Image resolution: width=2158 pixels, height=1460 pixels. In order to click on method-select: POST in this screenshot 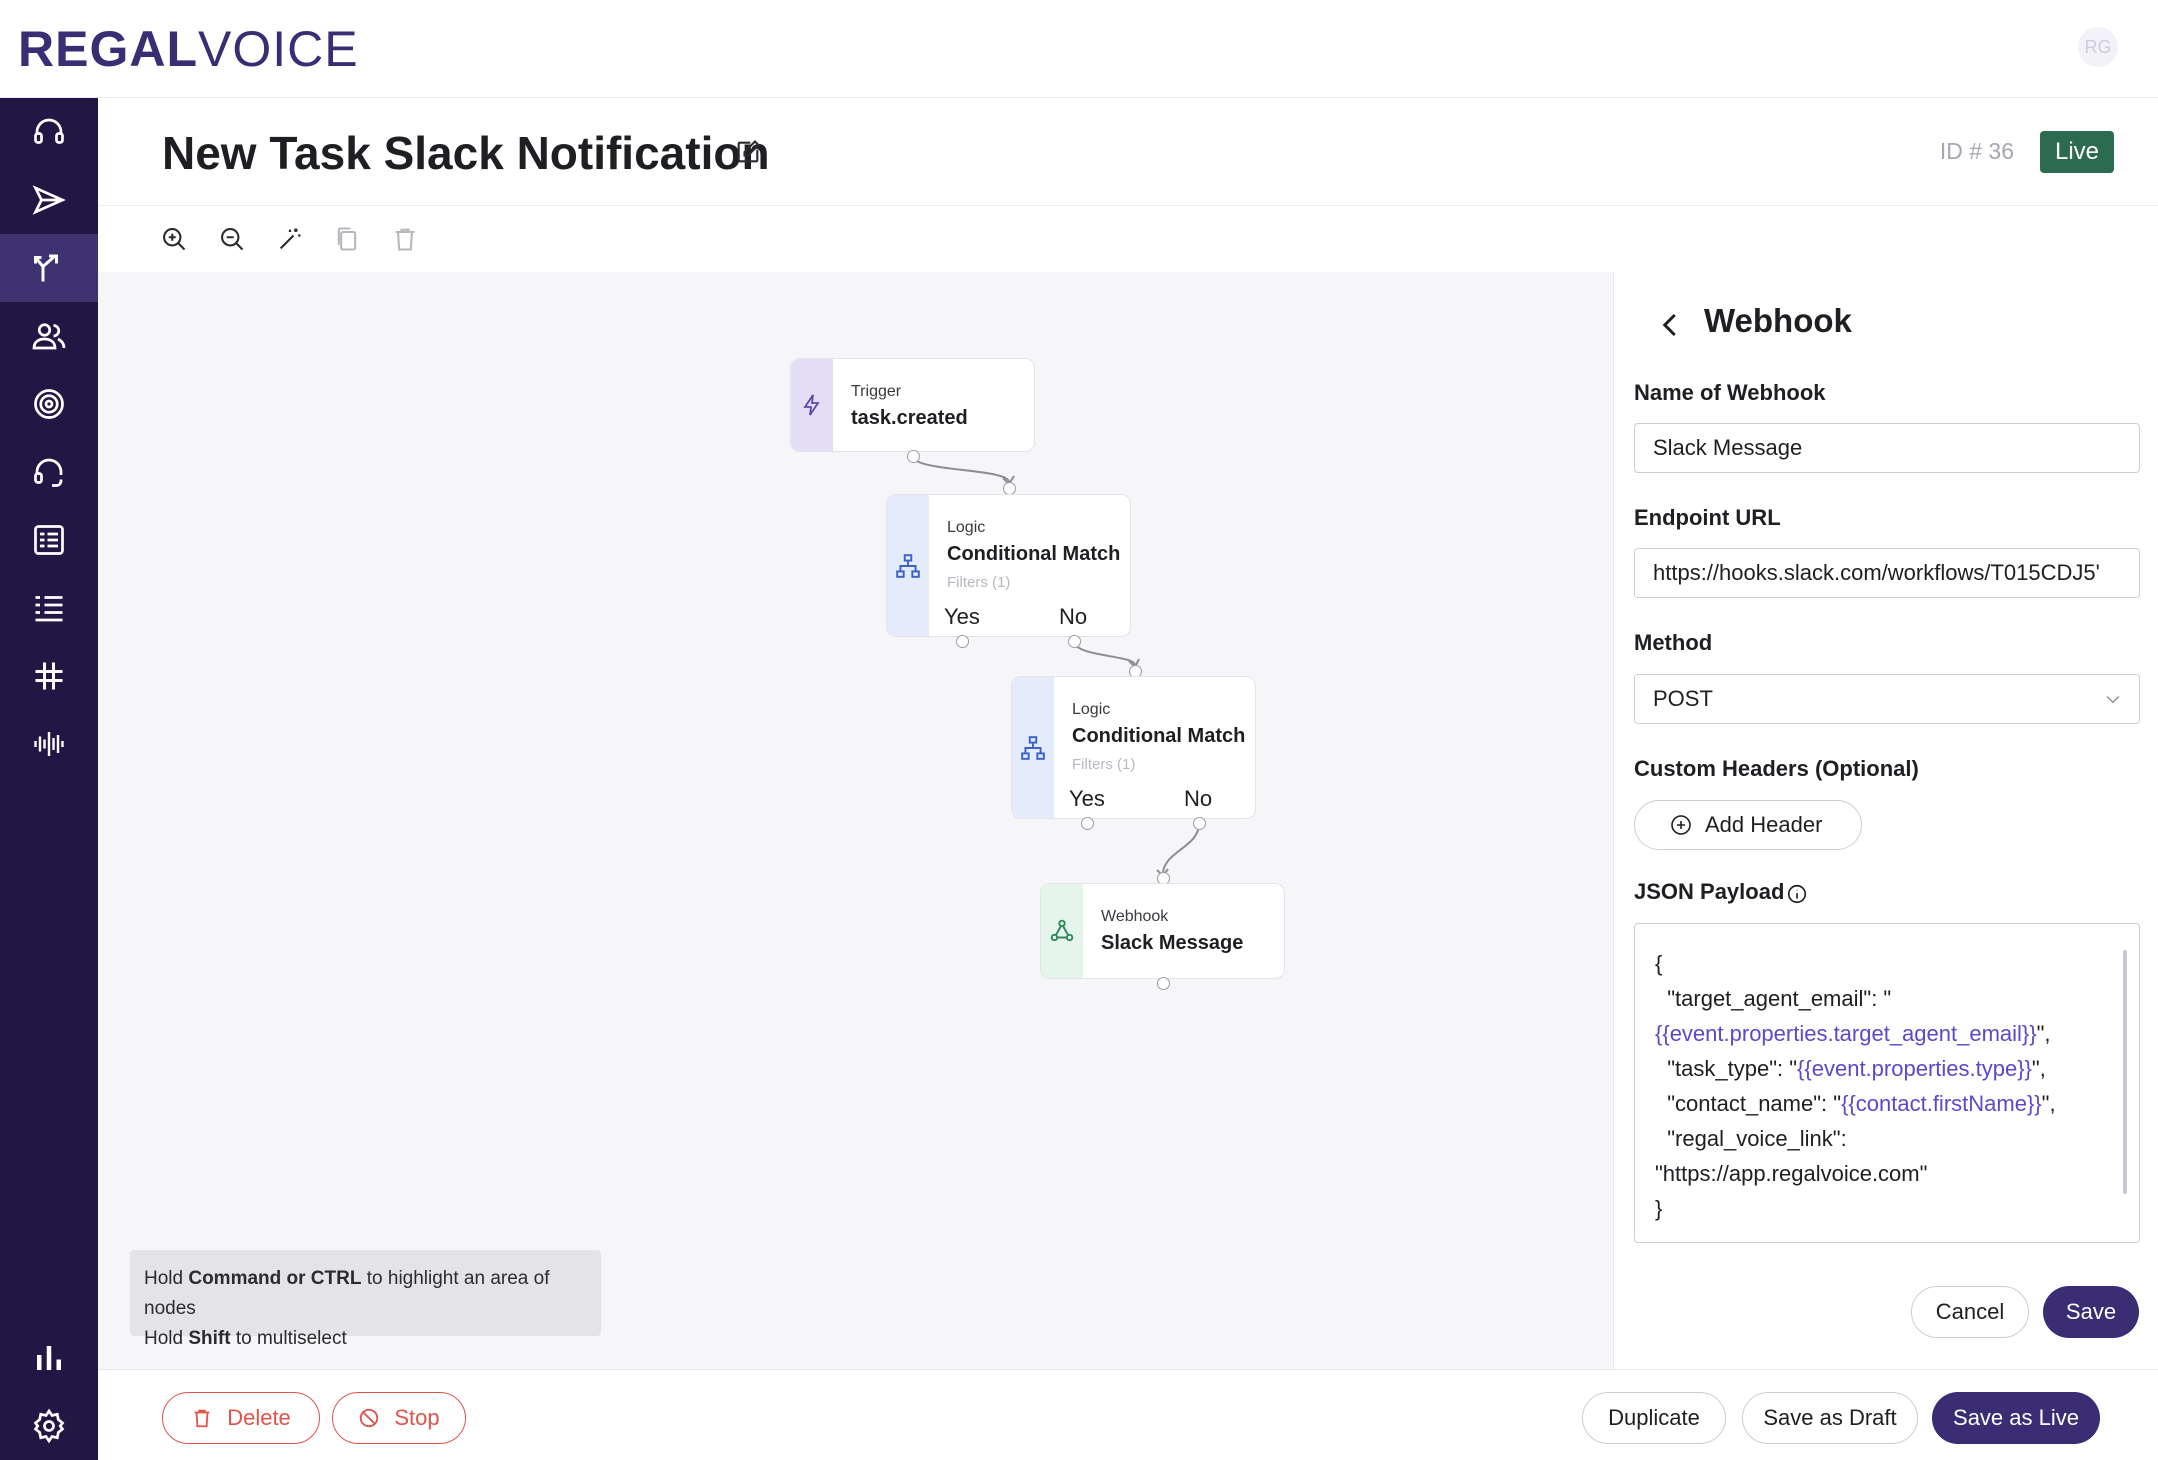, I will do `click(1887, 699)`.